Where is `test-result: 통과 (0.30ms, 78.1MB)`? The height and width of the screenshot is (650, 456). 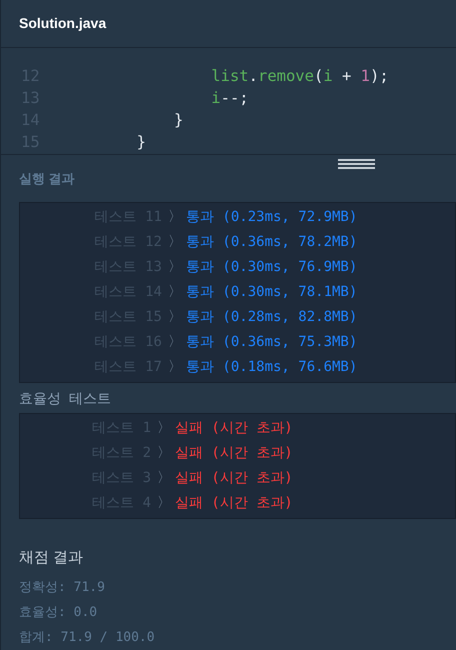 test-result: 통과 (0.30ms, 78.1MB) is located at coordinates (272, 292).